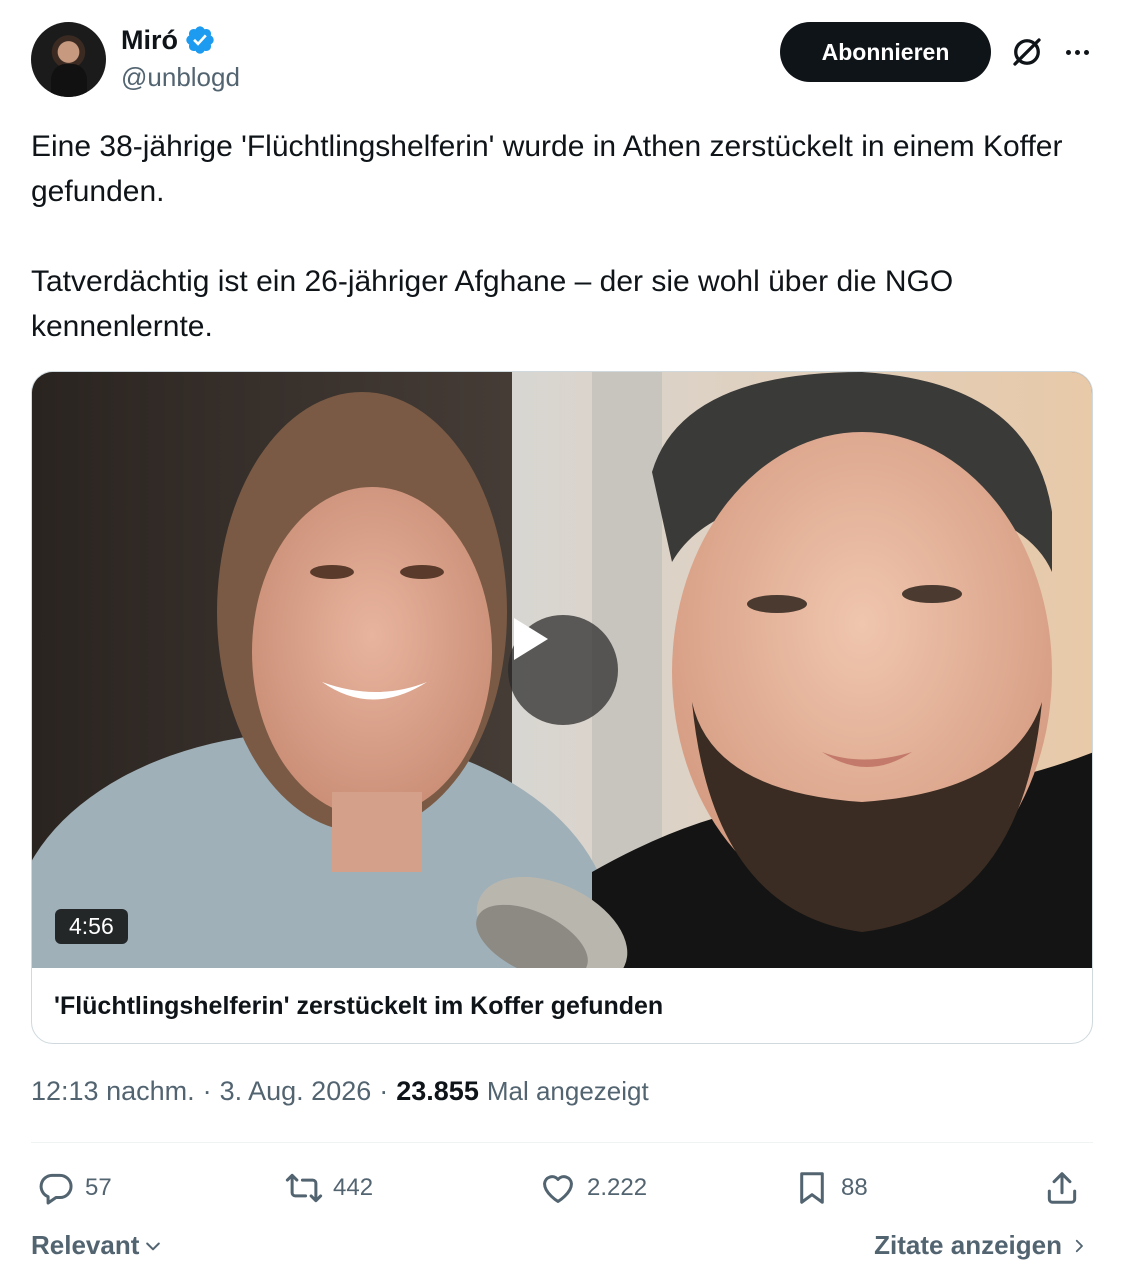 The width and height of the screenshot is (1123, 1286). What do you see at coordinates (968, 1245) in the screenshot?
I see `view-quotes-label: Zitate anzeigen` at bounding box center [968, 1245].